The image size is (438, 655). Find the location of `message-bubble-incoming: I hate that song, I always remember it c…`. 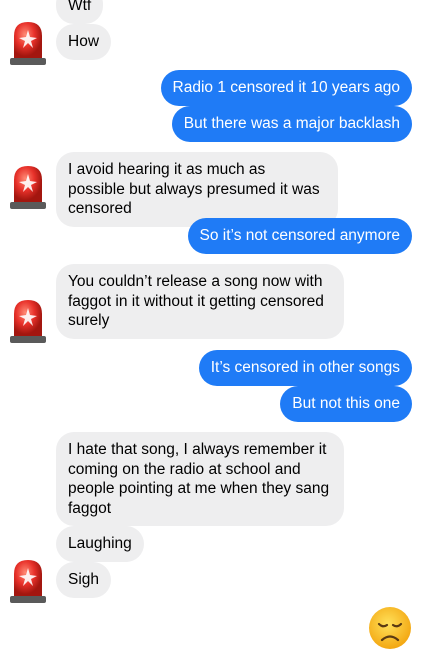

message-bubble-incoming: I hate that song, I always remember it c… is located at coordinates (200, 479).